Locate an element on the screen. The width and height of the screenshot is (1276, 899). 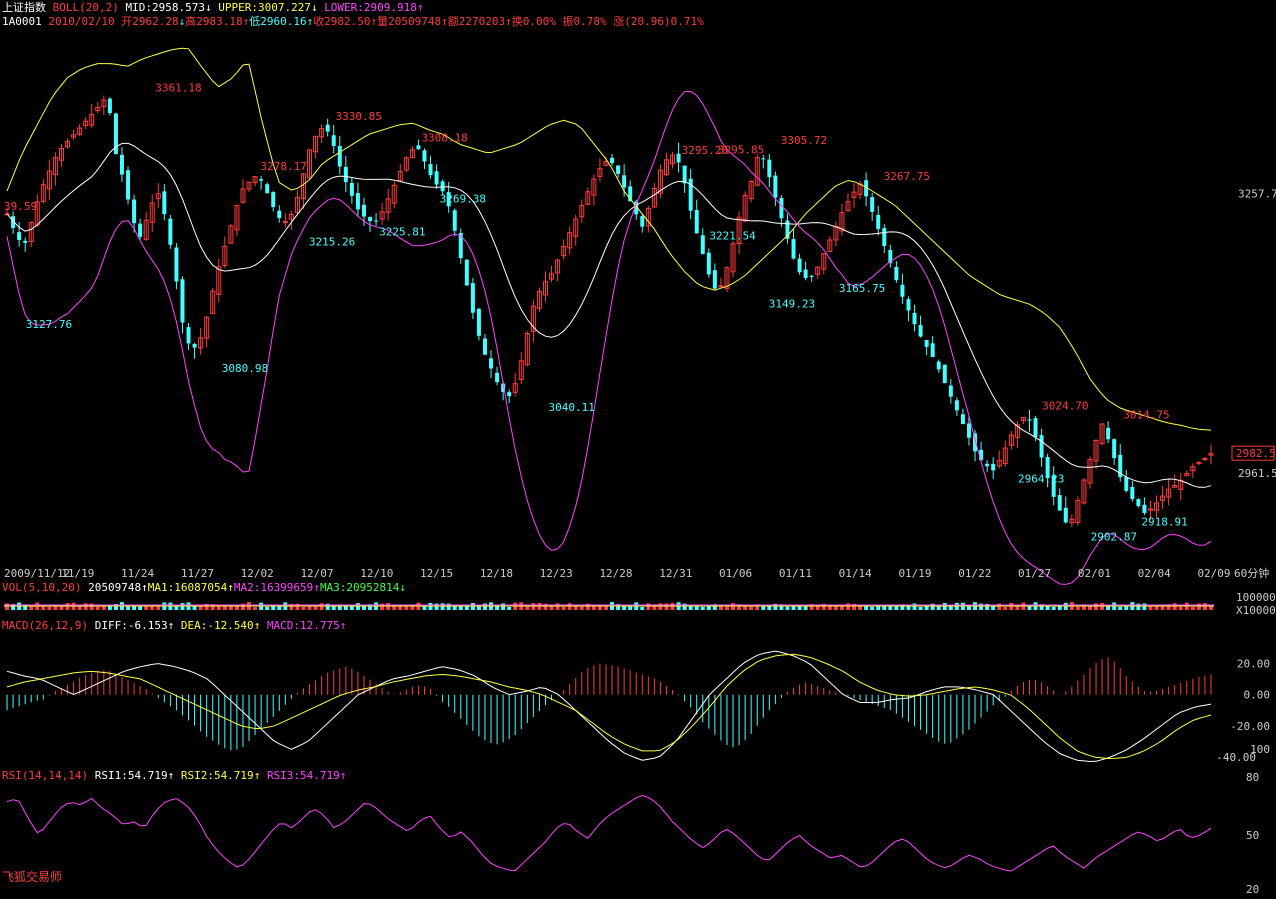
x-tick: 12/18 is located at coordinates (496, 573).